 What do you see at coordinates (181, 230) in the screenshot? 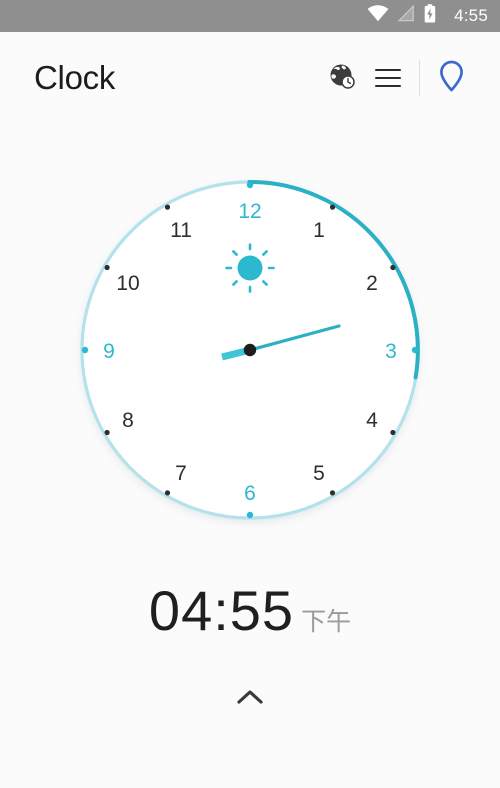
I see `clock-numeral-11: 11` at bounding box center [181, 230].